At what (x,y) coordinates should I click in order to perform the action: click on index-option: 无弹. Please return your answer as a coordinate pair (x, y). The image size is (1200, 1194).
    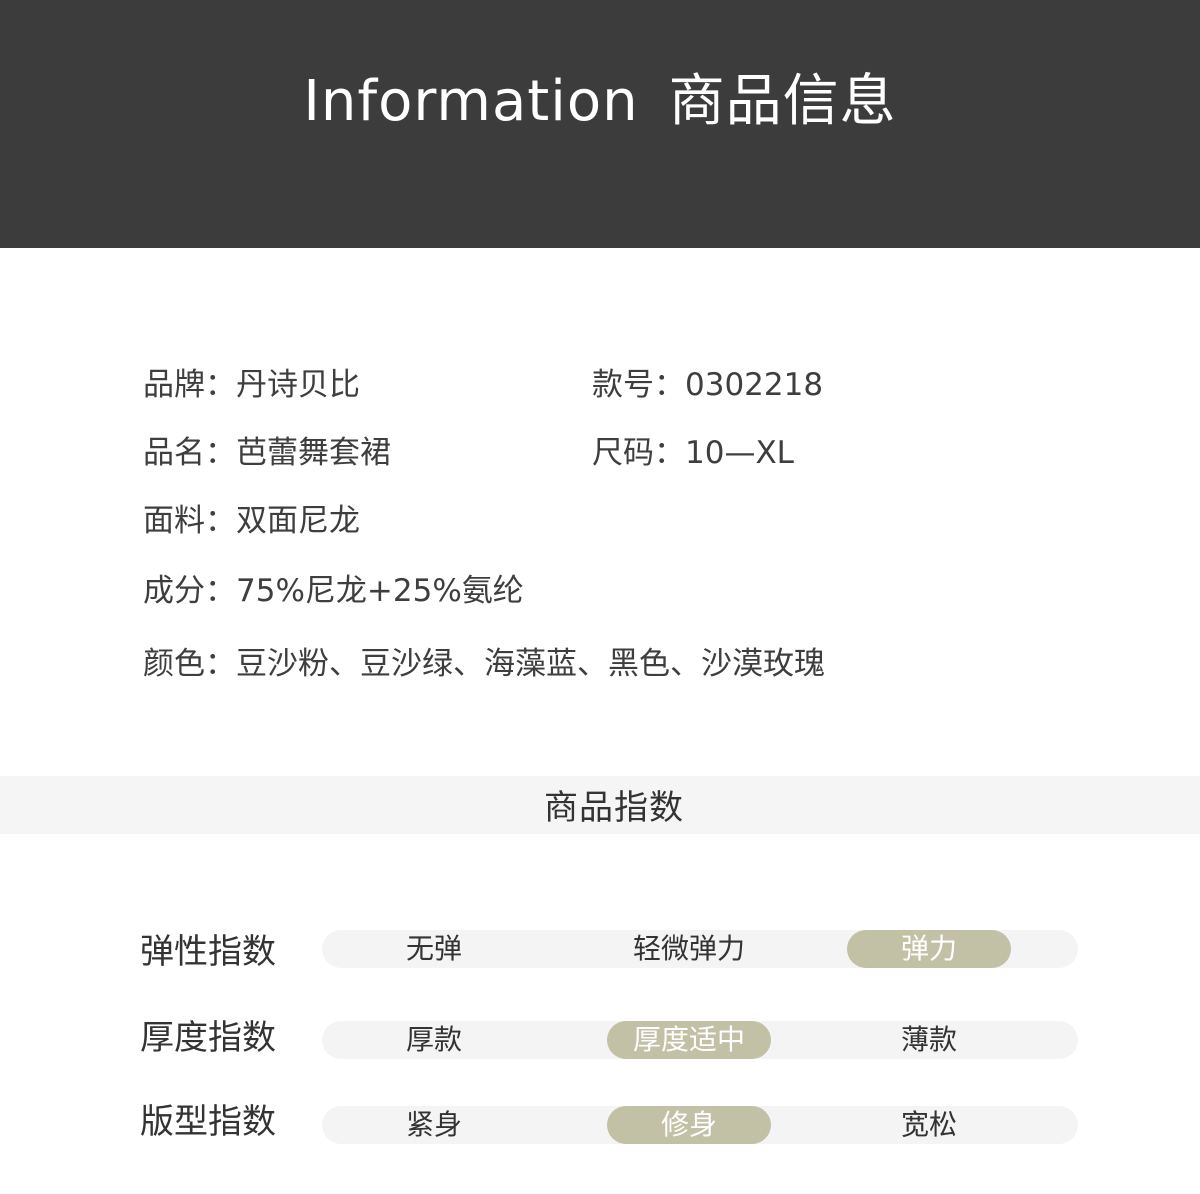
    Looking at the image, I should click on (433, 948).